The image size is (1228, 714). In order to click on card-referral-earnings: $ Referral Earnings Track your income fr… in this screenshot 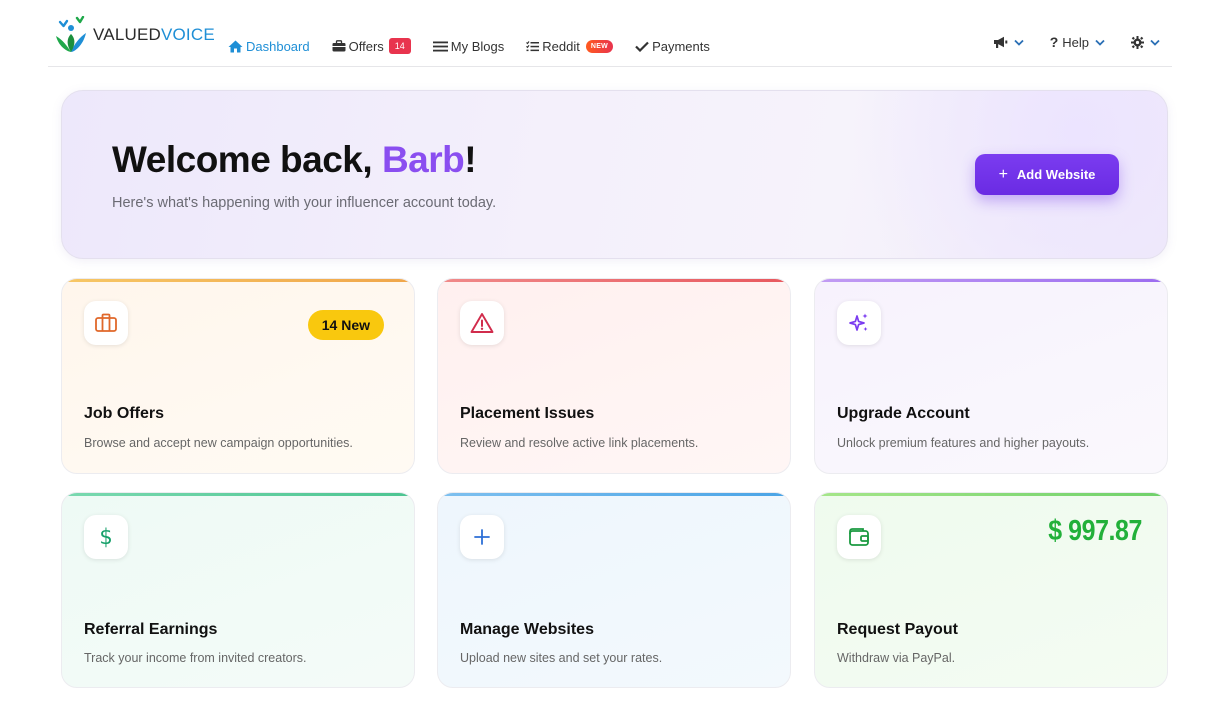, I will do `click(238, 590)`.